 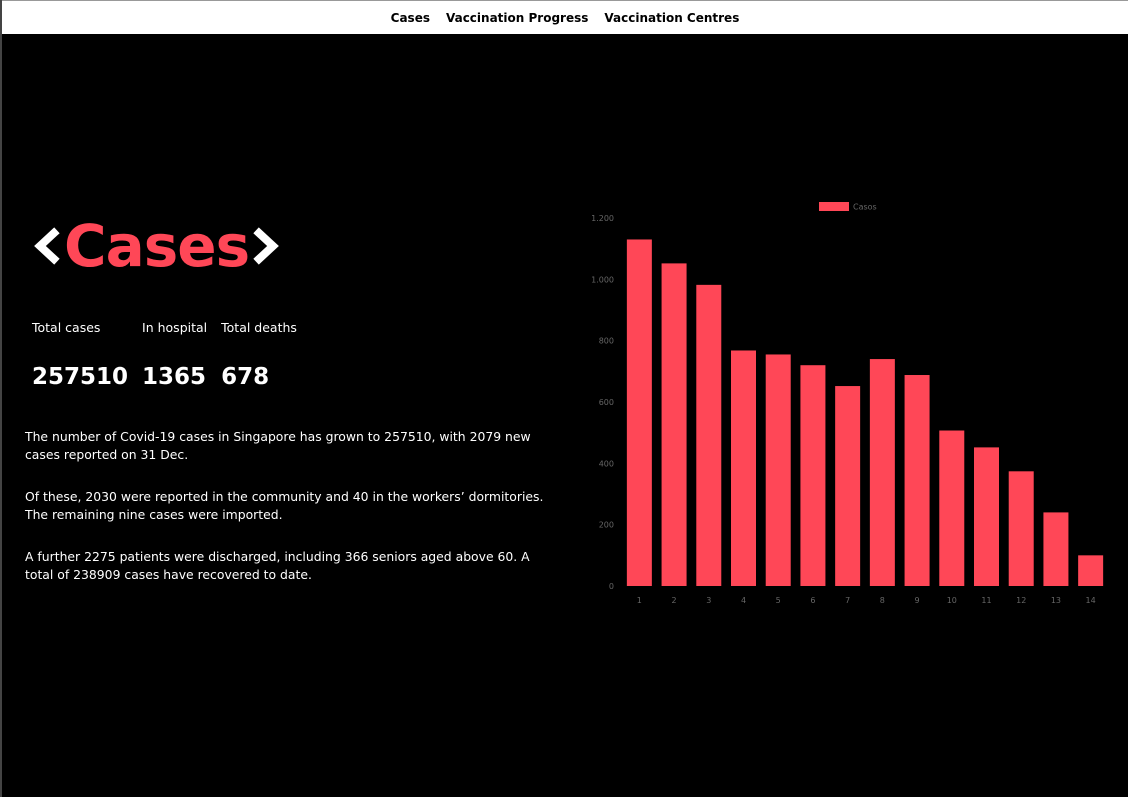 I want to click on stat-total-deaths: Total deaths 678, so click(x=259, y=355).